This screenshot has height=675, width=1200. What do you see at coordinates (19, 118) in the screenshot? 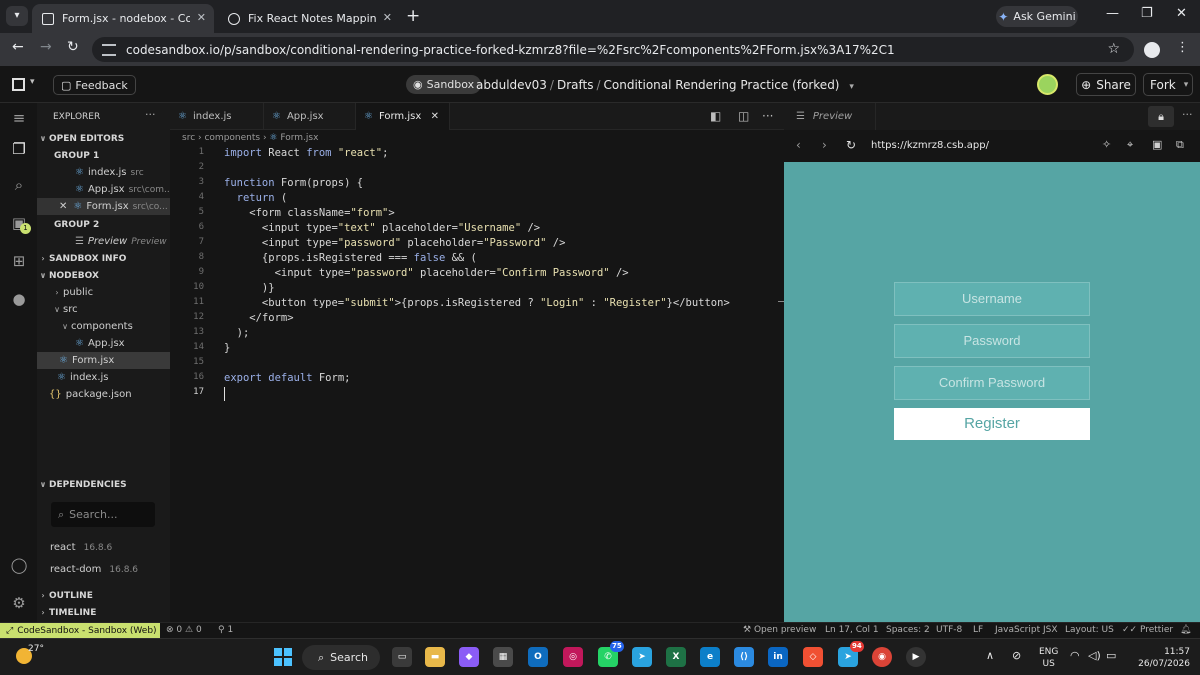
I see `menu-icon: ≡` at bounding box center [19, 118].